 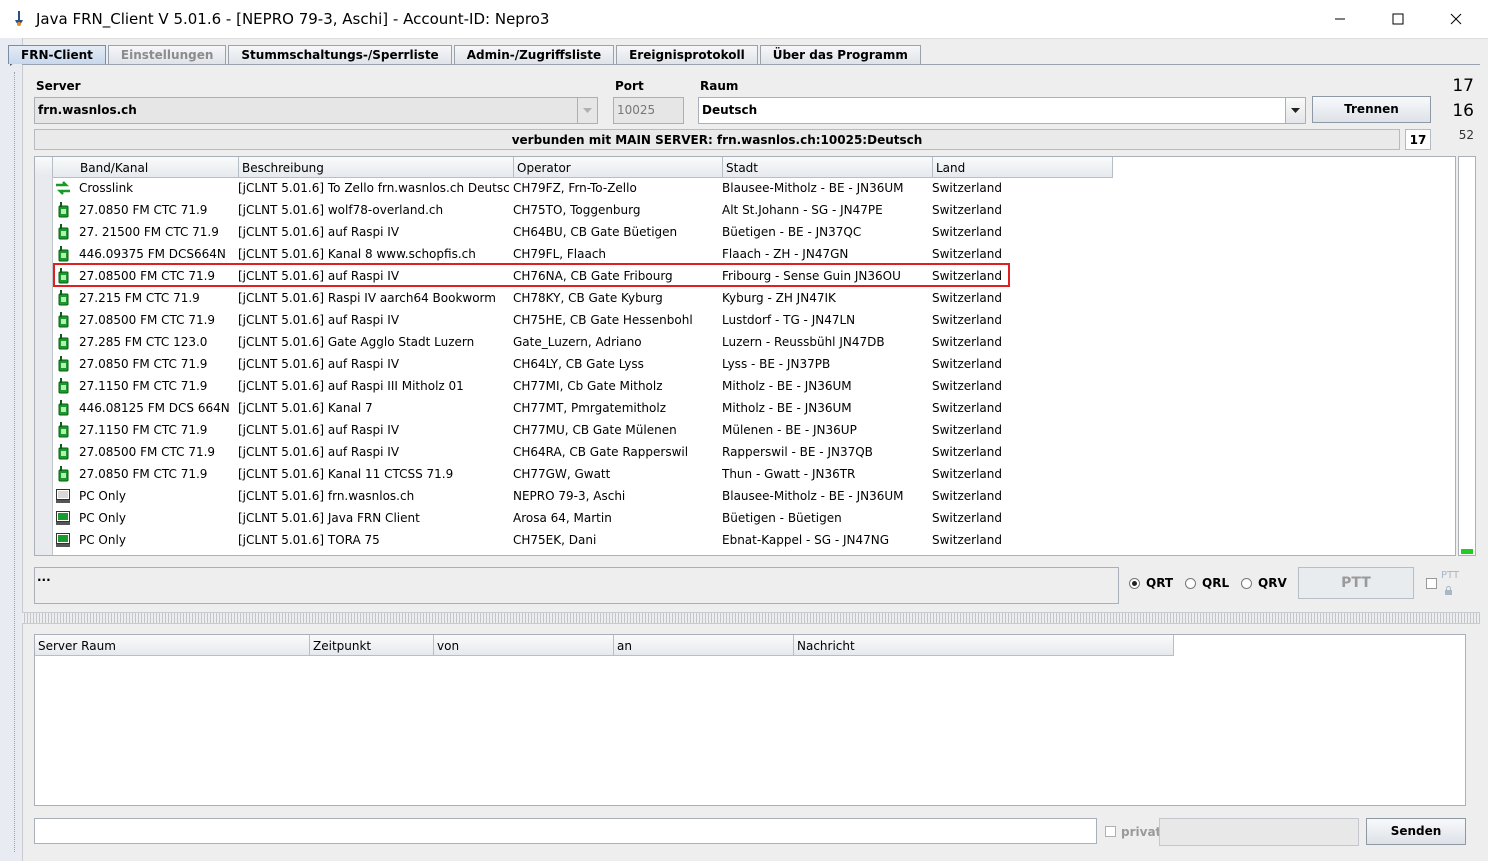 What do you see at coordinates (1190, 583) in the screenshot?
I see `radio-qrl` at bounding box center [1190, 583].